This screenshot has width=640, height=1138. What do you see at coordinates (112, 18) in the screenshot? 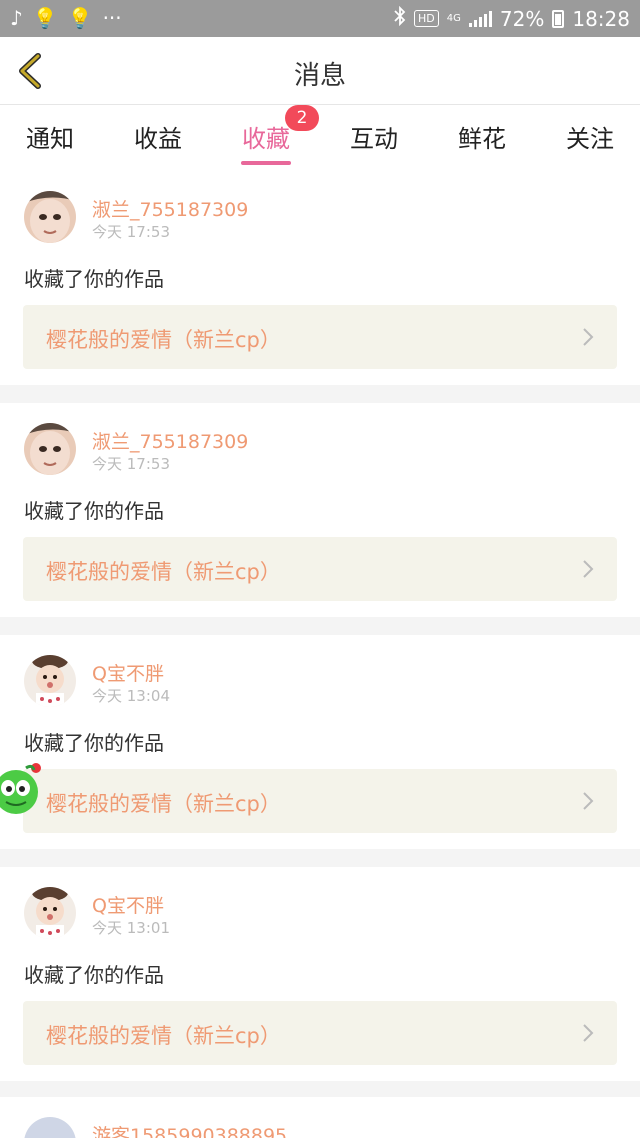
I see `more-dots-icon: ···` at bounding box center [112, 18].